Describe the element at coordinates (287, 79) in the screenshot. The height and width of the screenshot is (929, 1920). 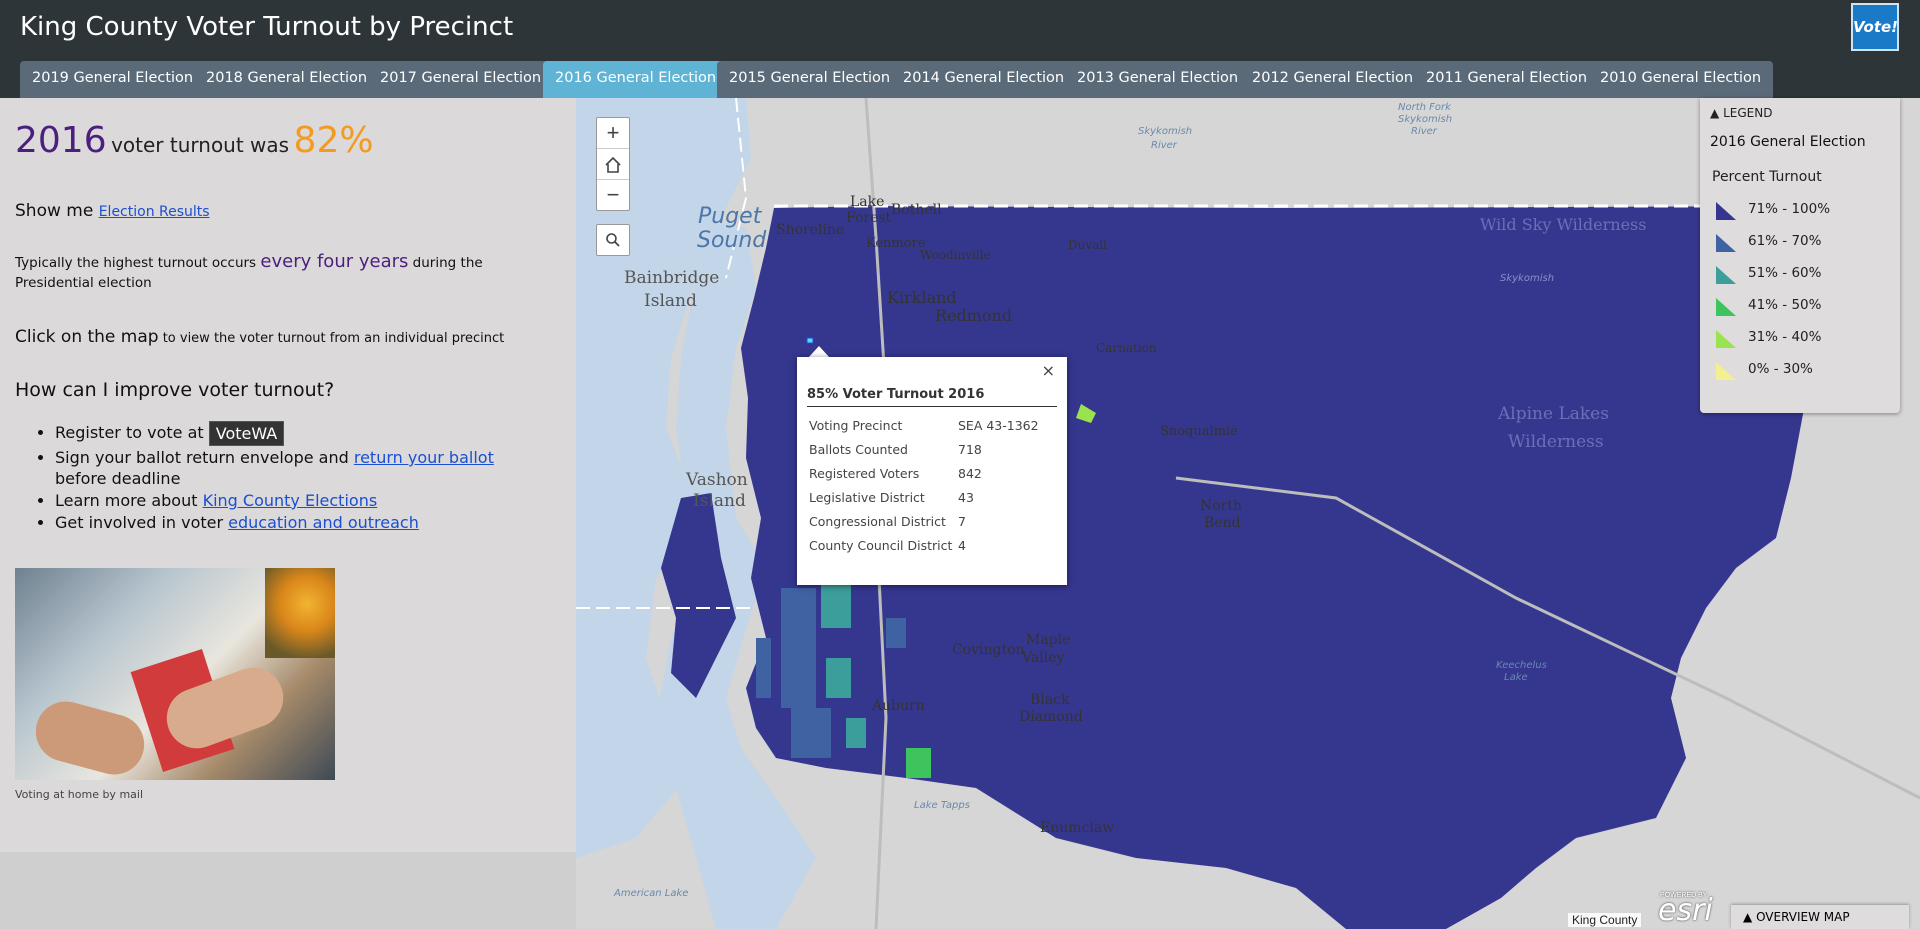
I see `tab-2018: 2018 General Election` at that location.